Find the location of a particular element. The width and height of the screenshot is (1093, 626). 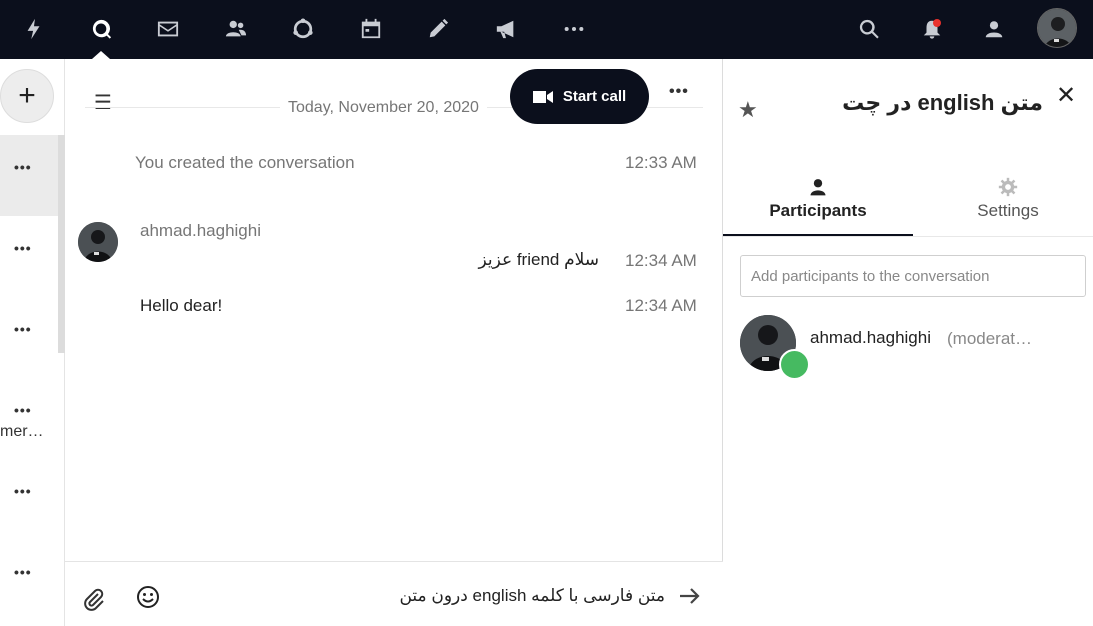

send-icon is located at coordinates (690, 596).